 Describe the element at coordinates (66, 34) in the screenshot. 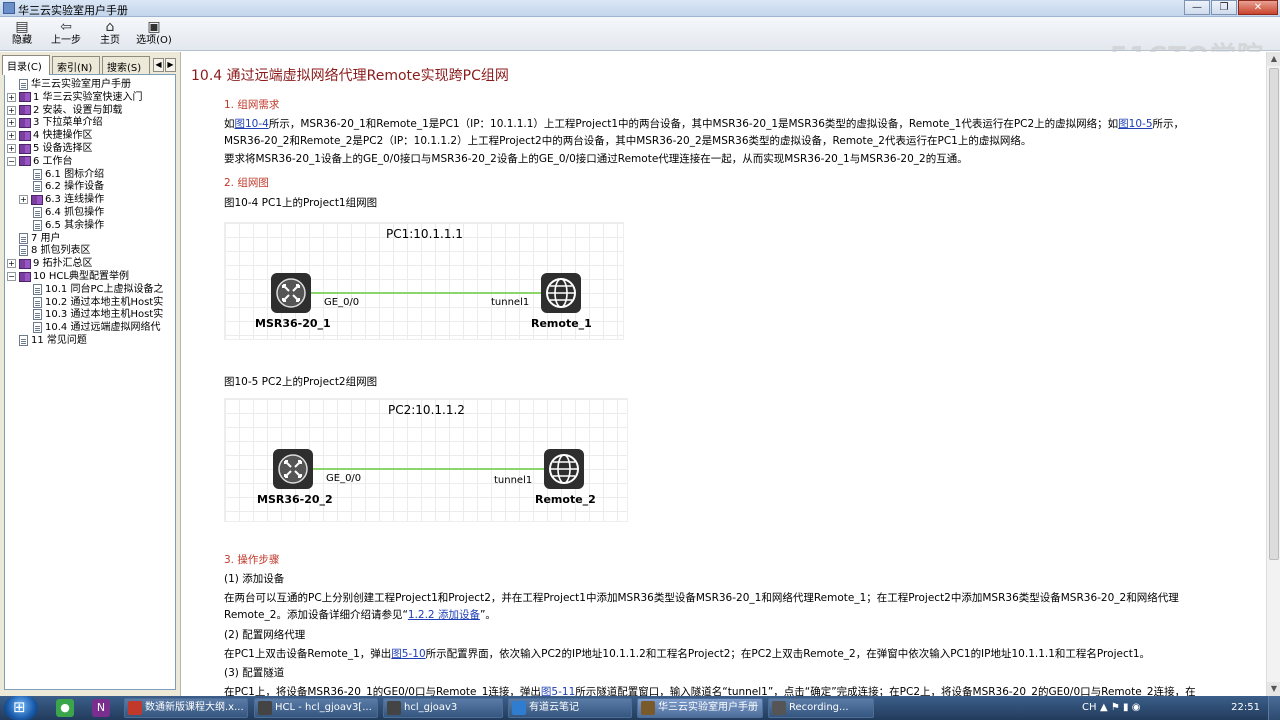

I see `back-button: ⇦ 上一步` at that location.